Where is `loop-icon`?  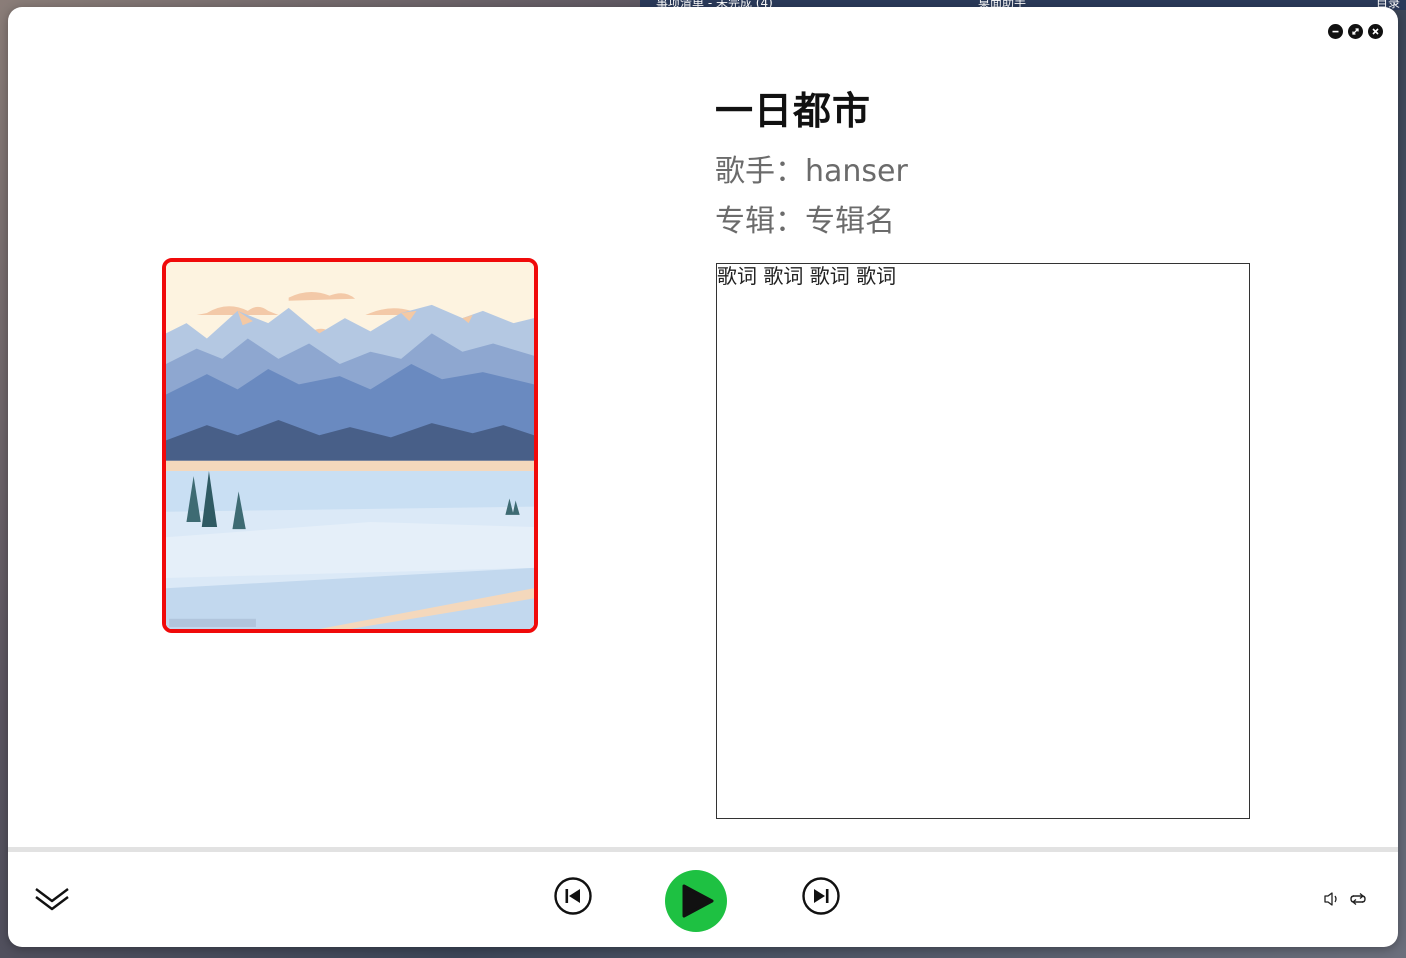
loop-icon is located at coordinates (1358, 899).